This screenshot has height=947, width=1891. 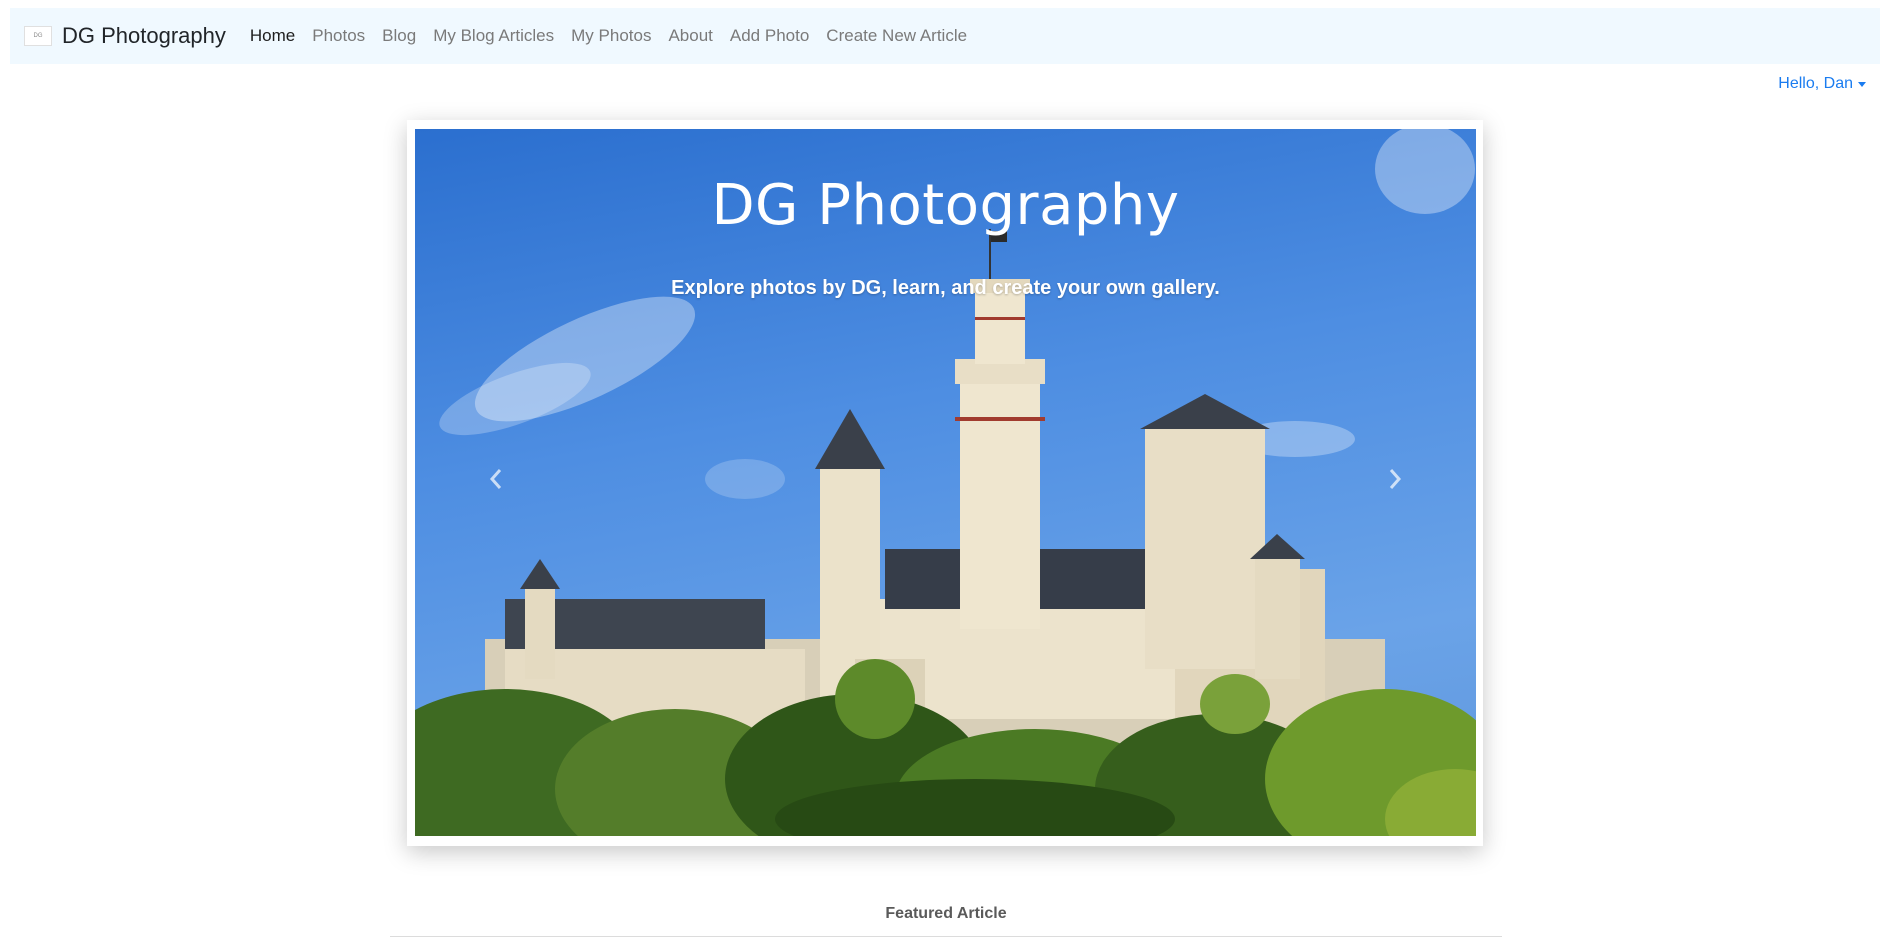 I want to click on brand-logo-text: DG, so click(x=38, y=36).